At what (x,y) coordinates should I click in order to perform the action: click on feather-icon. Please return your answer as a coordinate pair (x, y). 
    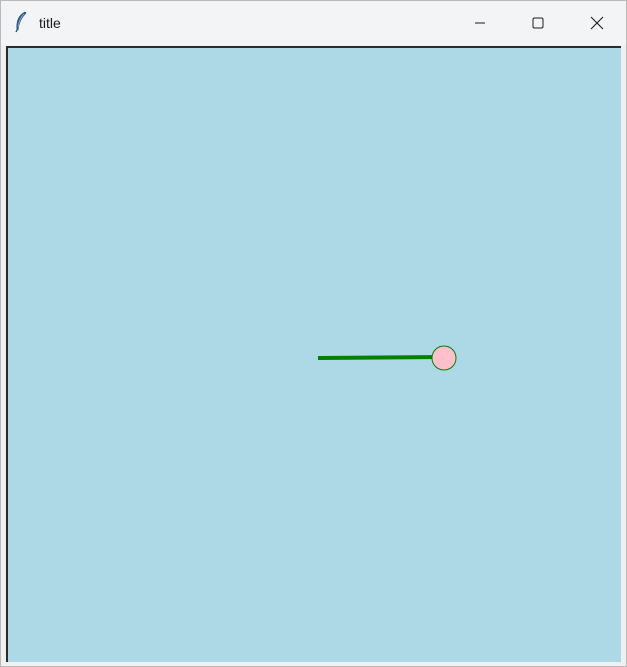
    Looking at the image, I should click on (21, 22).